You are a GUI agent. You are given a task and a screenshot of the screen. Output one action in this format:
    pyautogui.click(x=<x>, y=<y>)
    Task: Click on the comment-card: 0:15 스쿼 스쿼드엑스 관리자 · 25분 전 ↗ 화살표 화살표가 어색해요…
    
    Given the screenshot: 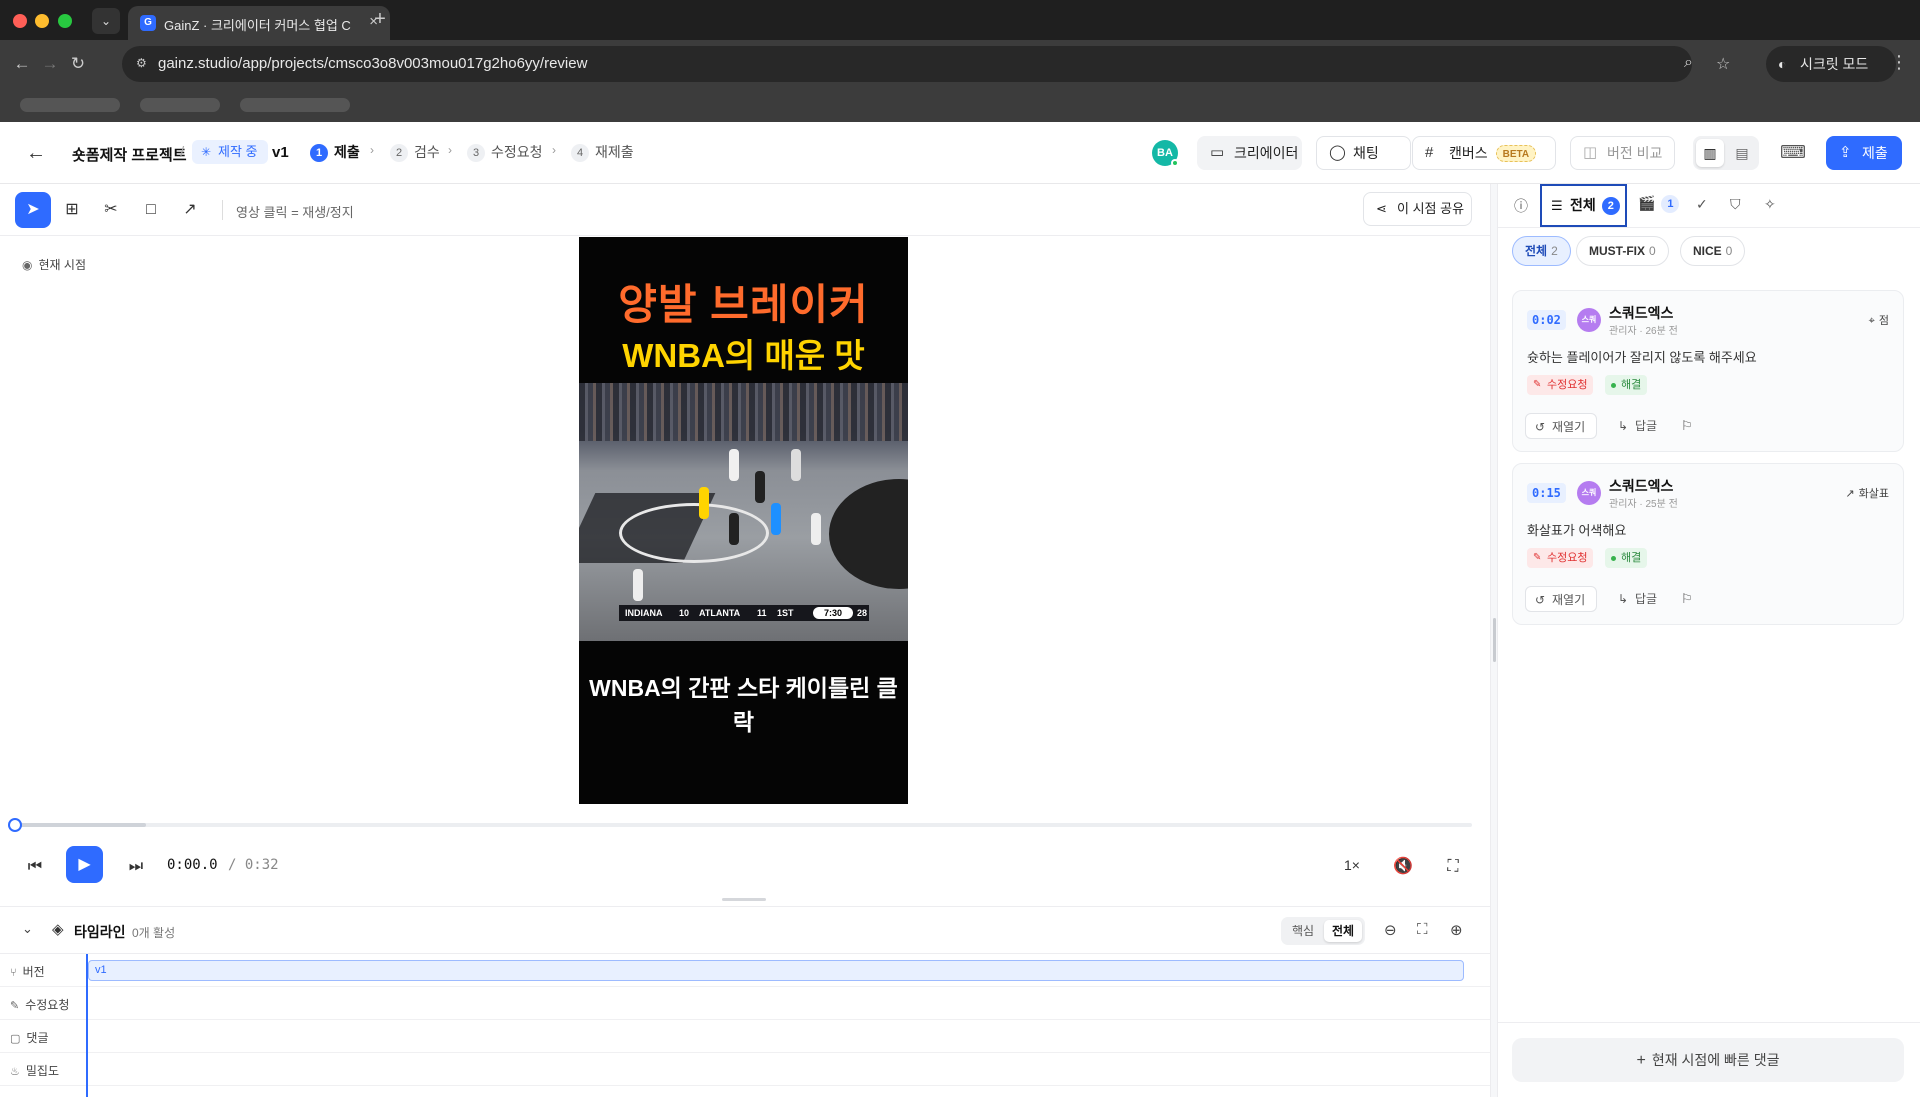 What is the action you would take?
    pyautogui.click(x=1708, y=544)
    